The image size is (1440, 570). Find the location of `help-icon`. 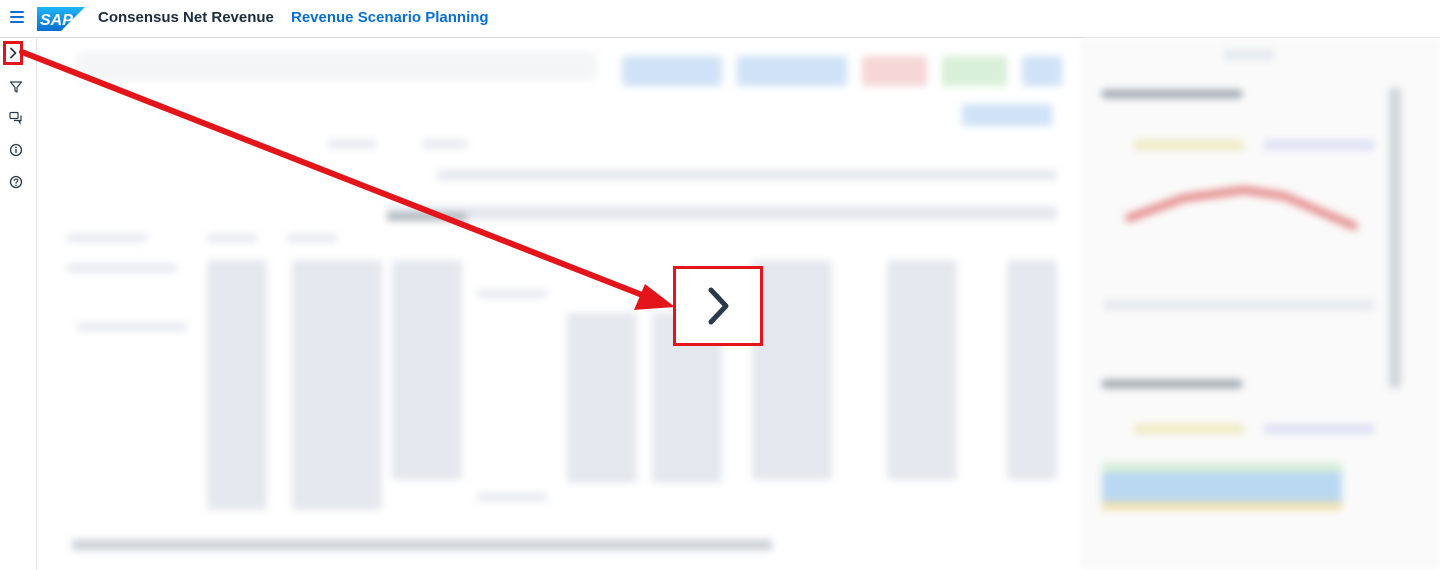

help-icon is located at coordinates (16, 182).